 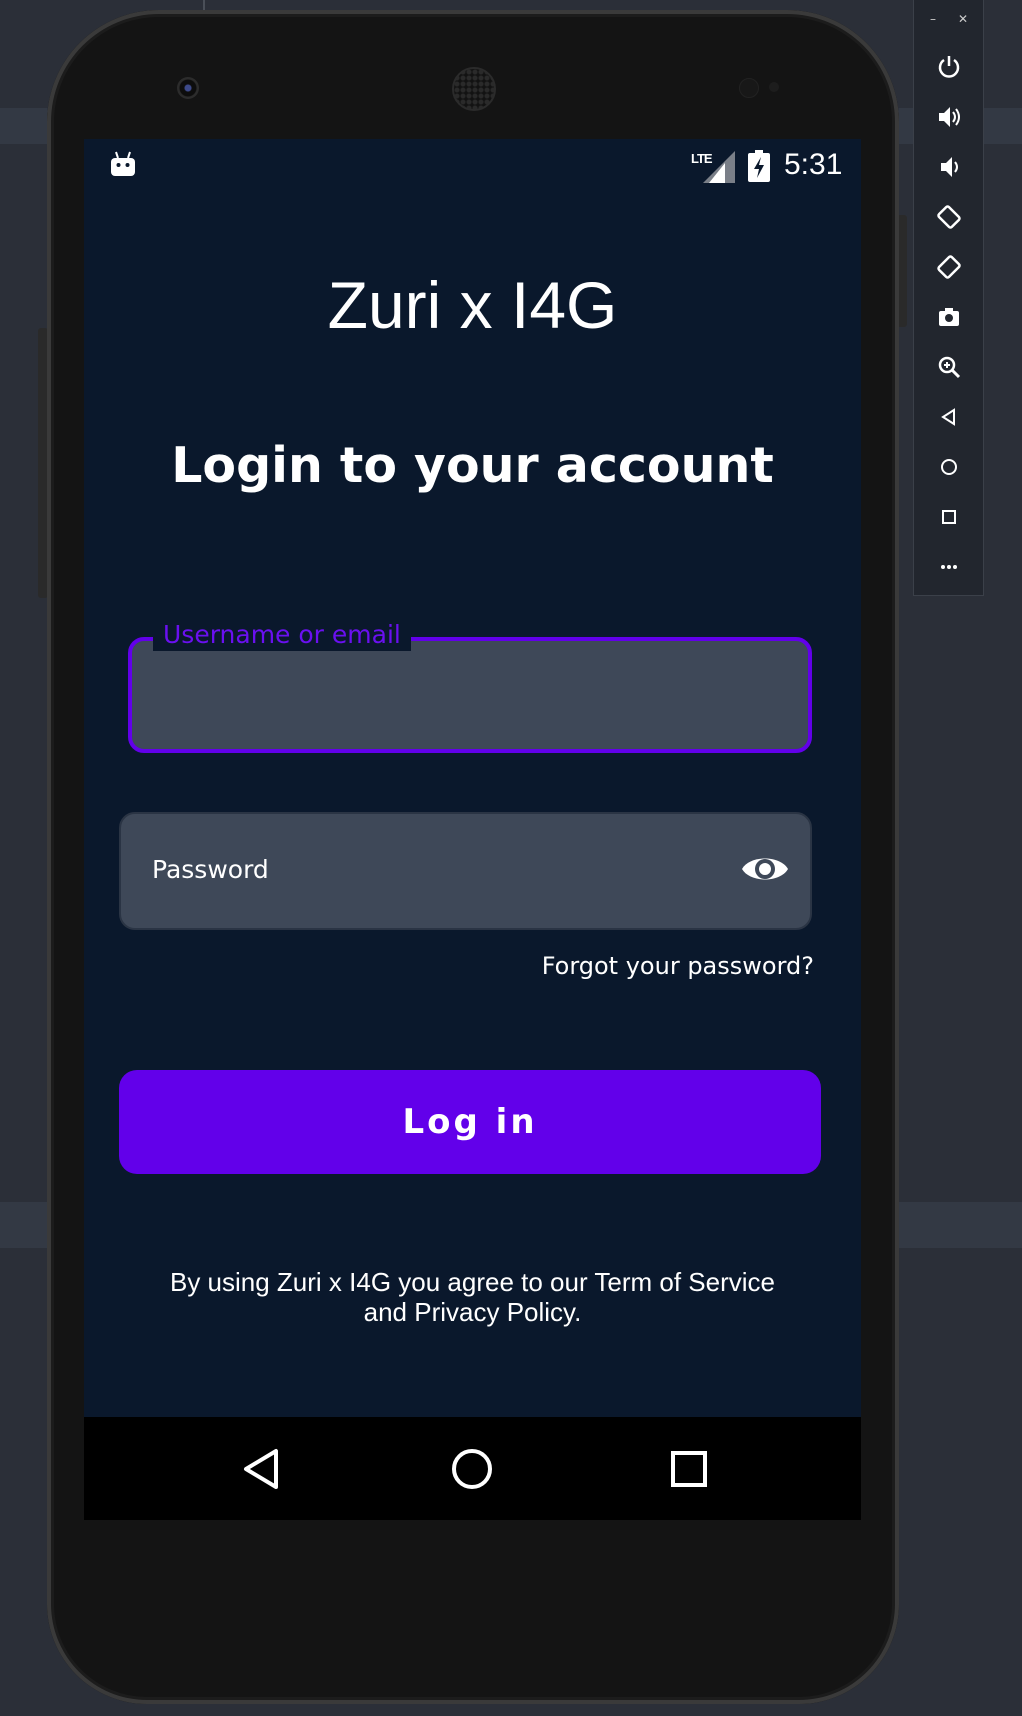 What do you see at coordinates (949, 117) in the screenshot?
I see `volume-up-icon` at bounding box center [949, 117].